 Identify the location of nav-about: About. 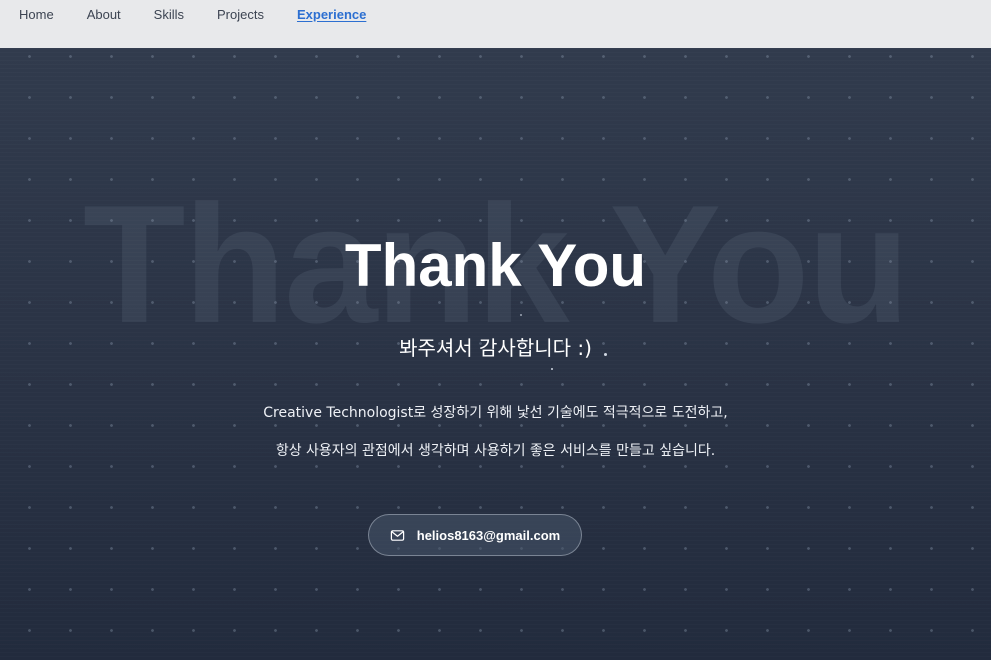
(104, 14).